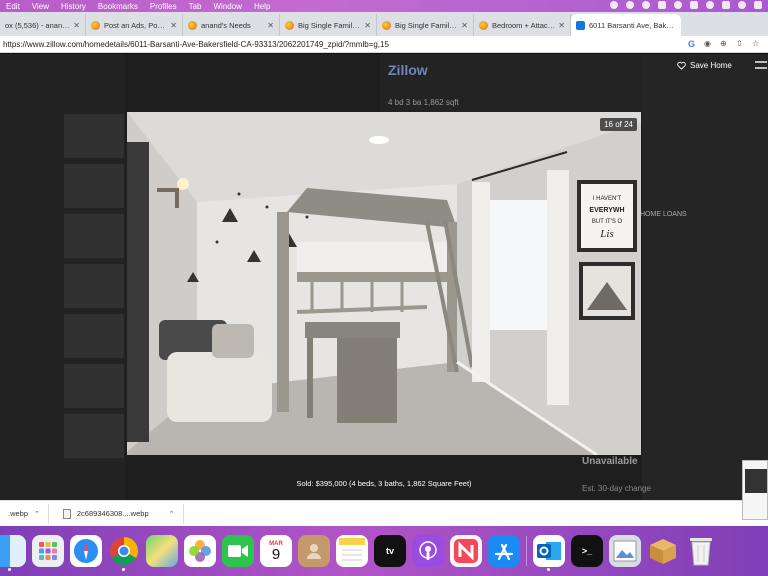 This screenshot has height=576, width=768. I want to click on maps-icon, so click(162, 551).